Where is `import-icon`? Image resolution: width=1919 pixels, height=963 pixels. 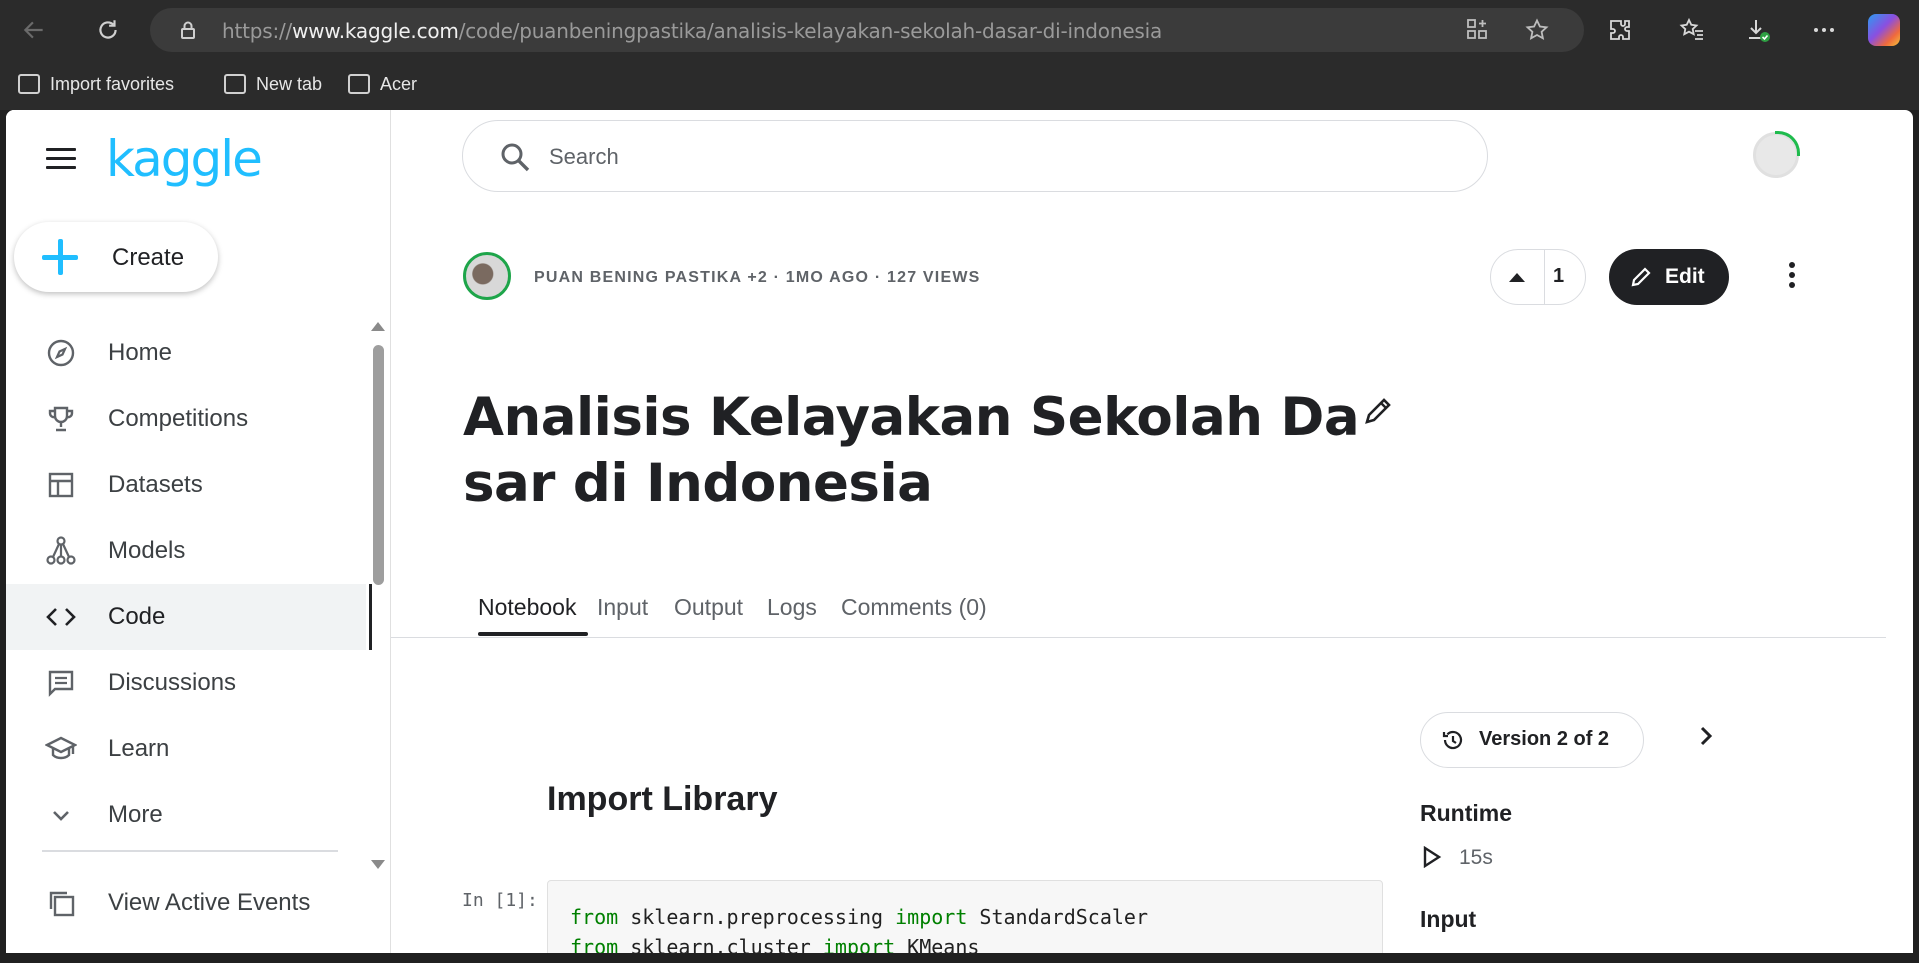 import-icon is located at coordinates (29, 84).